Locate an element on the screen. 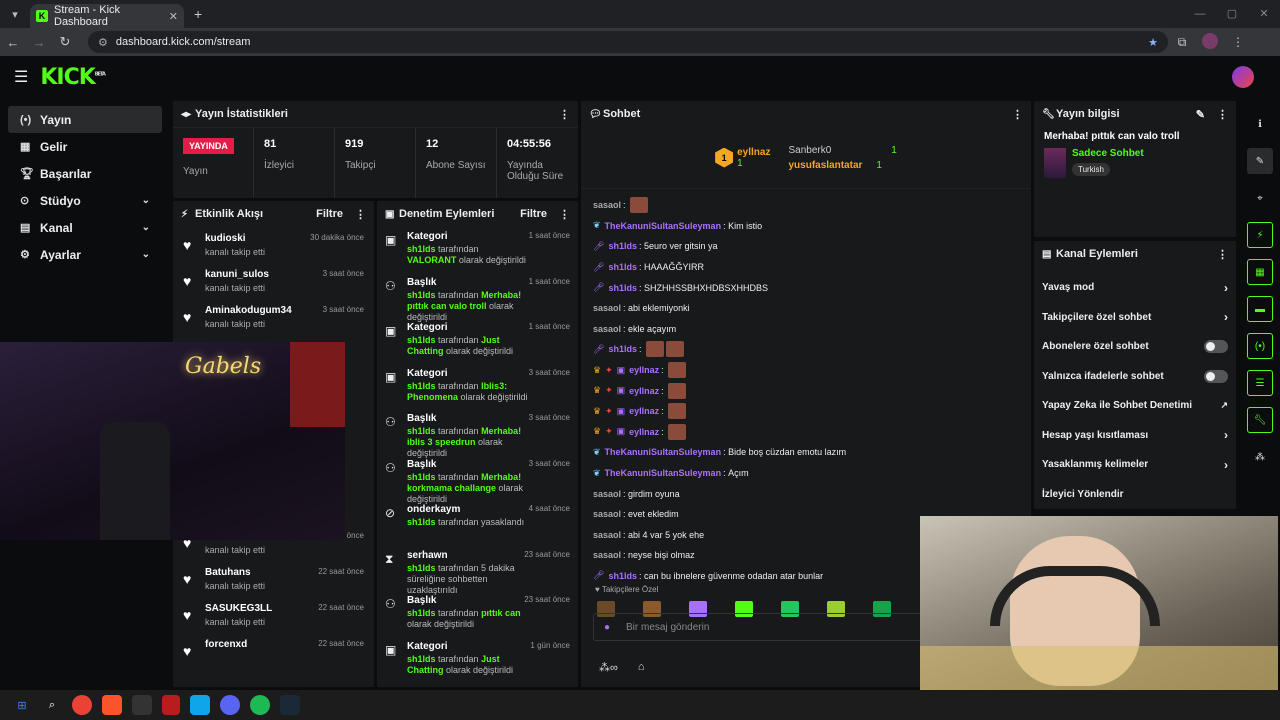  forward-button: → is located at coordinates (39, 42).